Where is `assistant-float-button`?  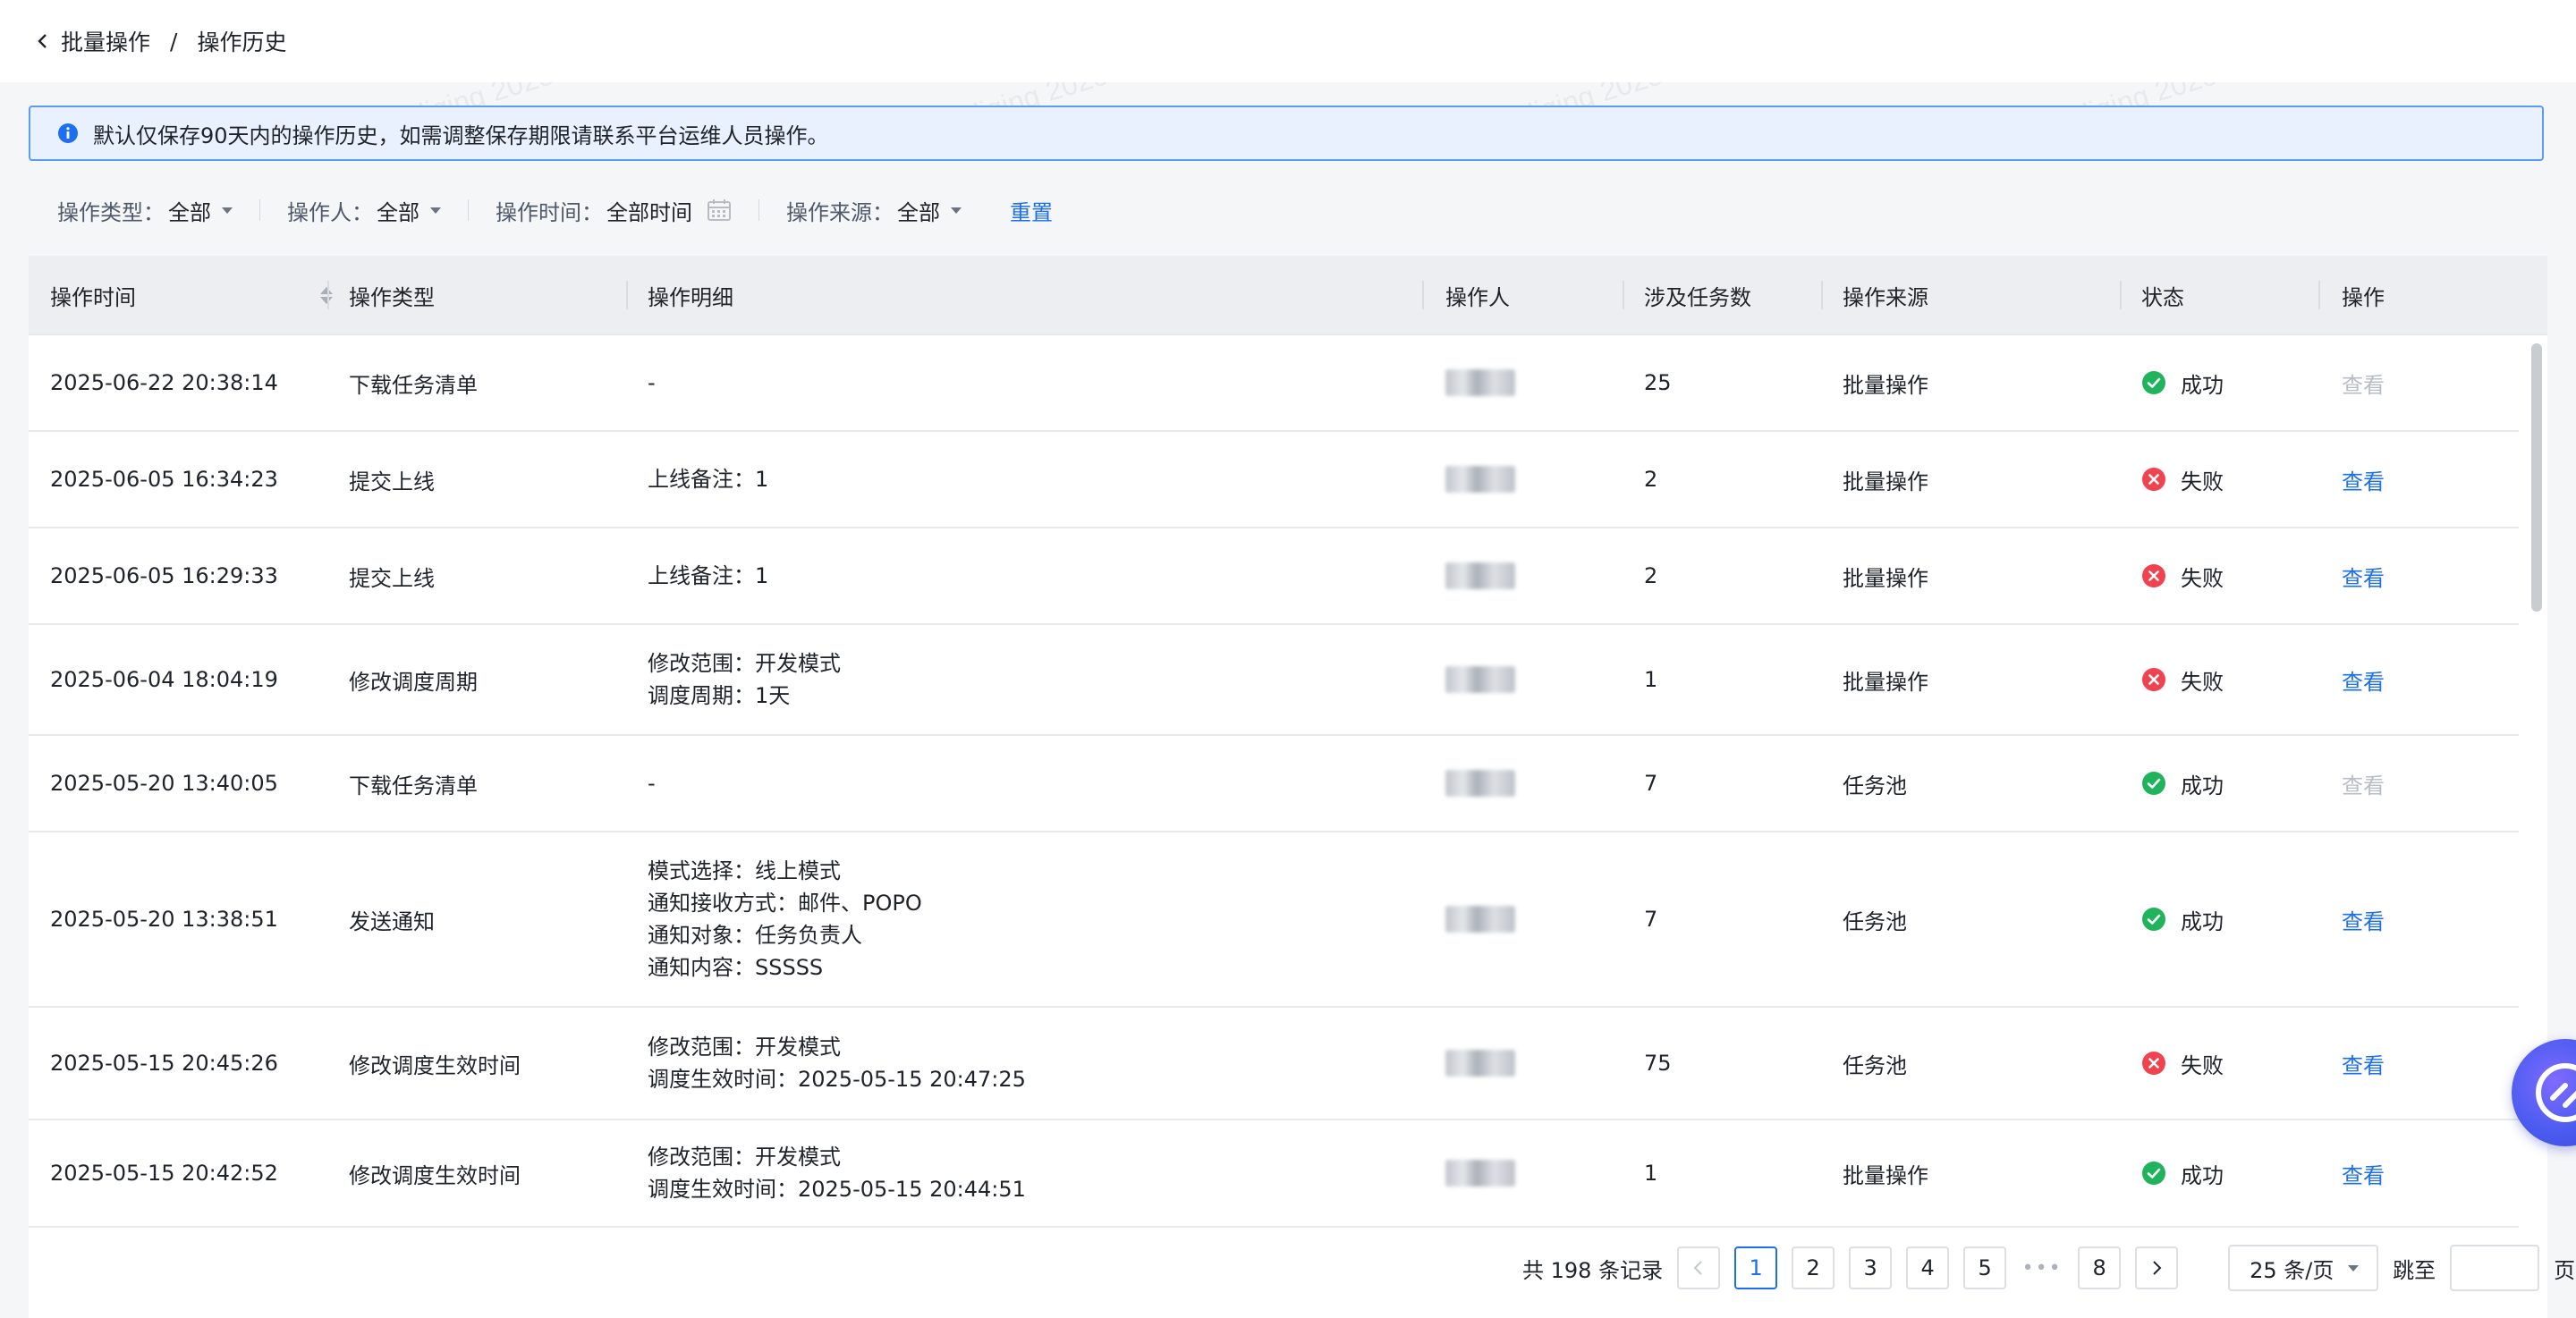 assistant-float-button is located at coordinates (2544, 1093).